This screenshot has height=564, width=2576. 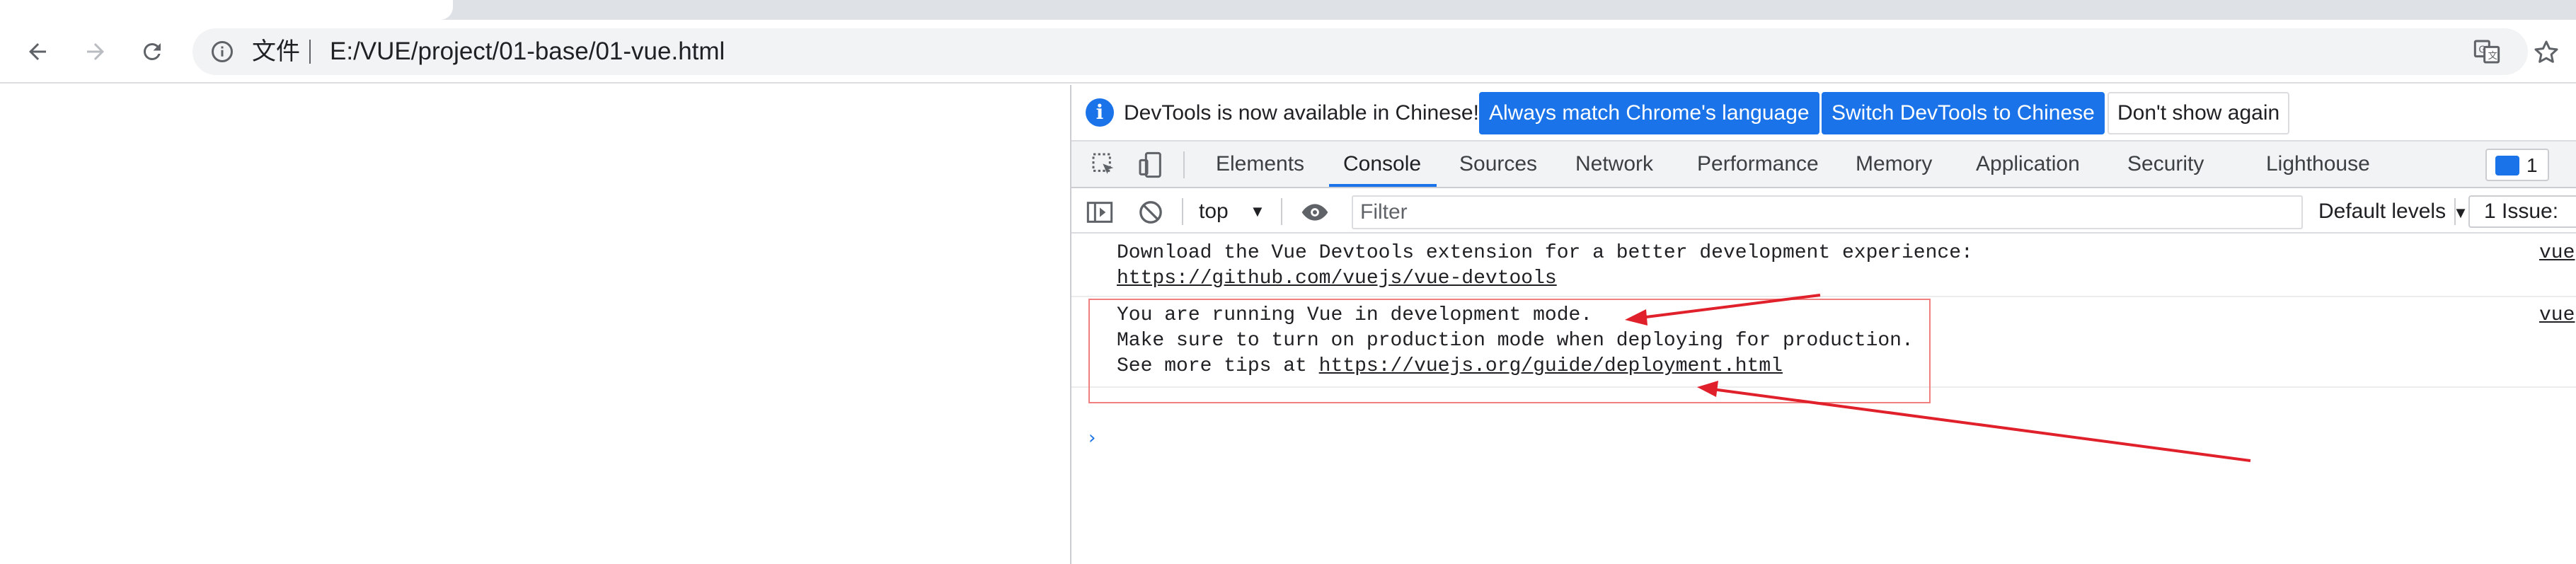 What do you see at coordinates (1214, 212) in the screenshot?
I see `context-select: top` at bounding box center [1214, 212].